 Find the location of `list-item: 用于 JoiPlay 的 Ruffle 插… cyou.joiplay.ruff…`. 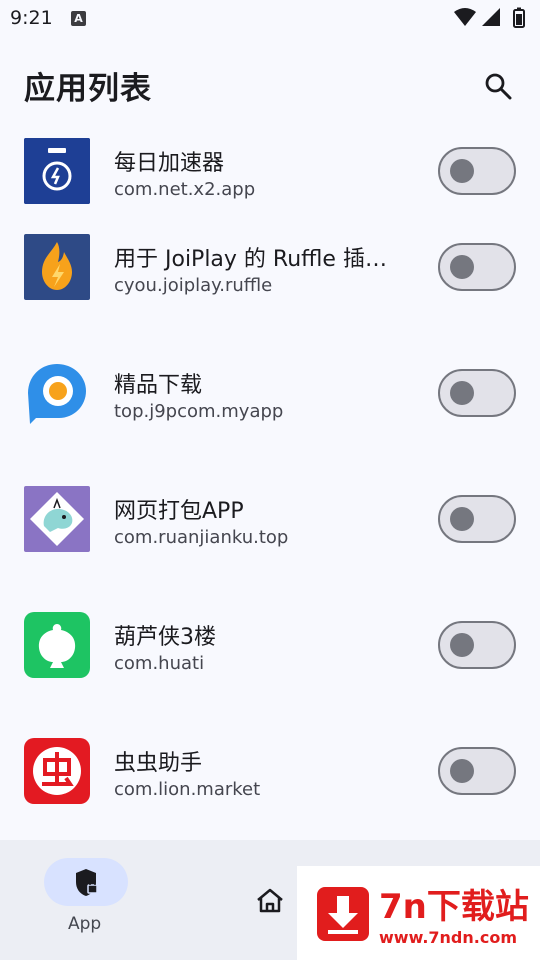

list-item: 用于 JoiPlay 的 Ruffle 插… cyou.joiplay.ruff… is located at coordinates (270, 264).